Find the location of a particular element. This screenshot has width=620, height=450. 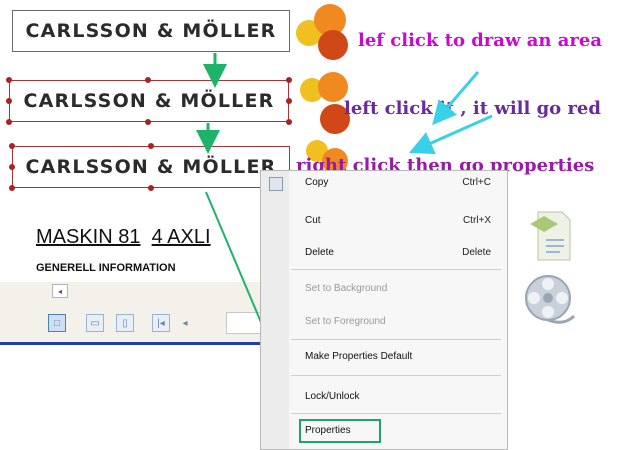

menu-item-copy: Copy is located at coordinates (316, 182).